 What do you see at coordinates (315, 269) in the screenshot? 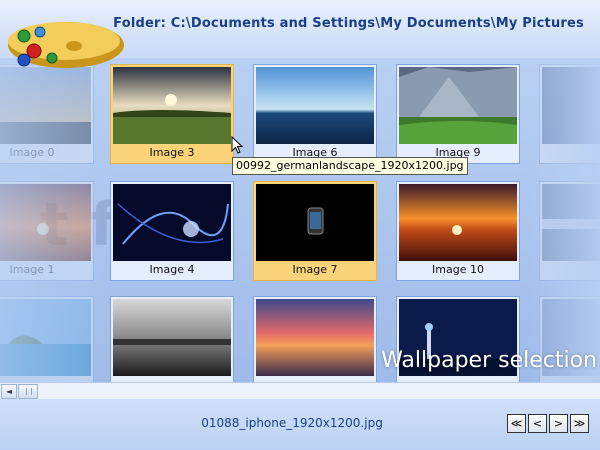
I see `thumbnail-caption: Image 7` at bounding box center [315, 269].